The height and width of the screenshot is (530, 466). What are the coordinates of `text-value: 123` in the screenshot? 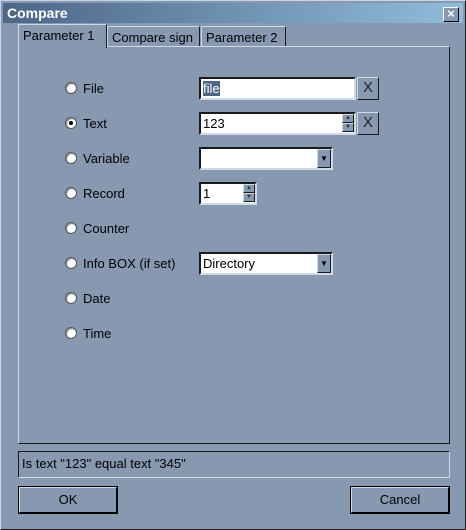 It's located at (214, 123).